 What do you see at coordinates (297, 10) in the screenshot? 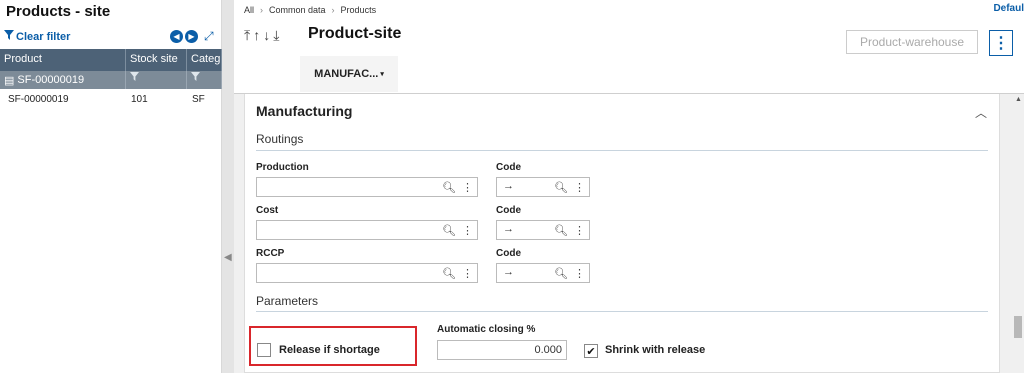
I see `breadcrumb-common-data: Common data` at bounding box center [297, 10].